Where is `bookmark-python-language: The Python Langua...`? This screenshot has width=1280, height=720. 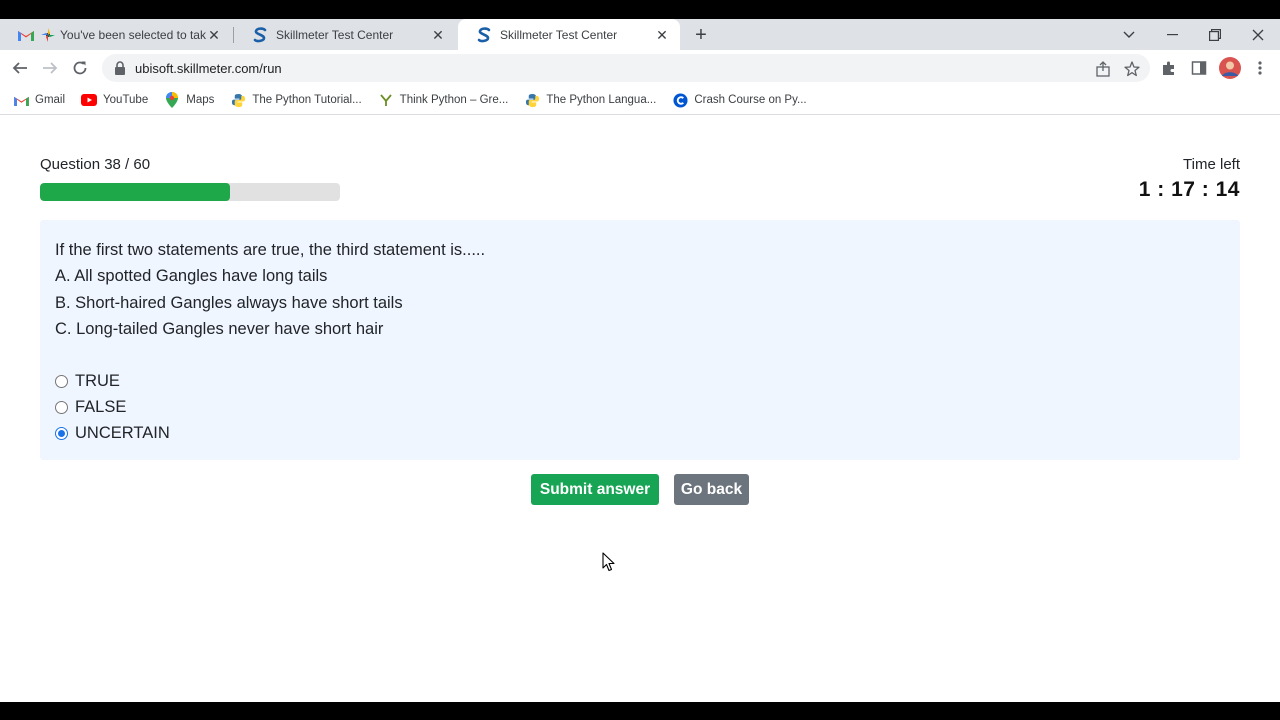 bookmark-python-language: The Python Langua... is located at coordinates (590, 100).